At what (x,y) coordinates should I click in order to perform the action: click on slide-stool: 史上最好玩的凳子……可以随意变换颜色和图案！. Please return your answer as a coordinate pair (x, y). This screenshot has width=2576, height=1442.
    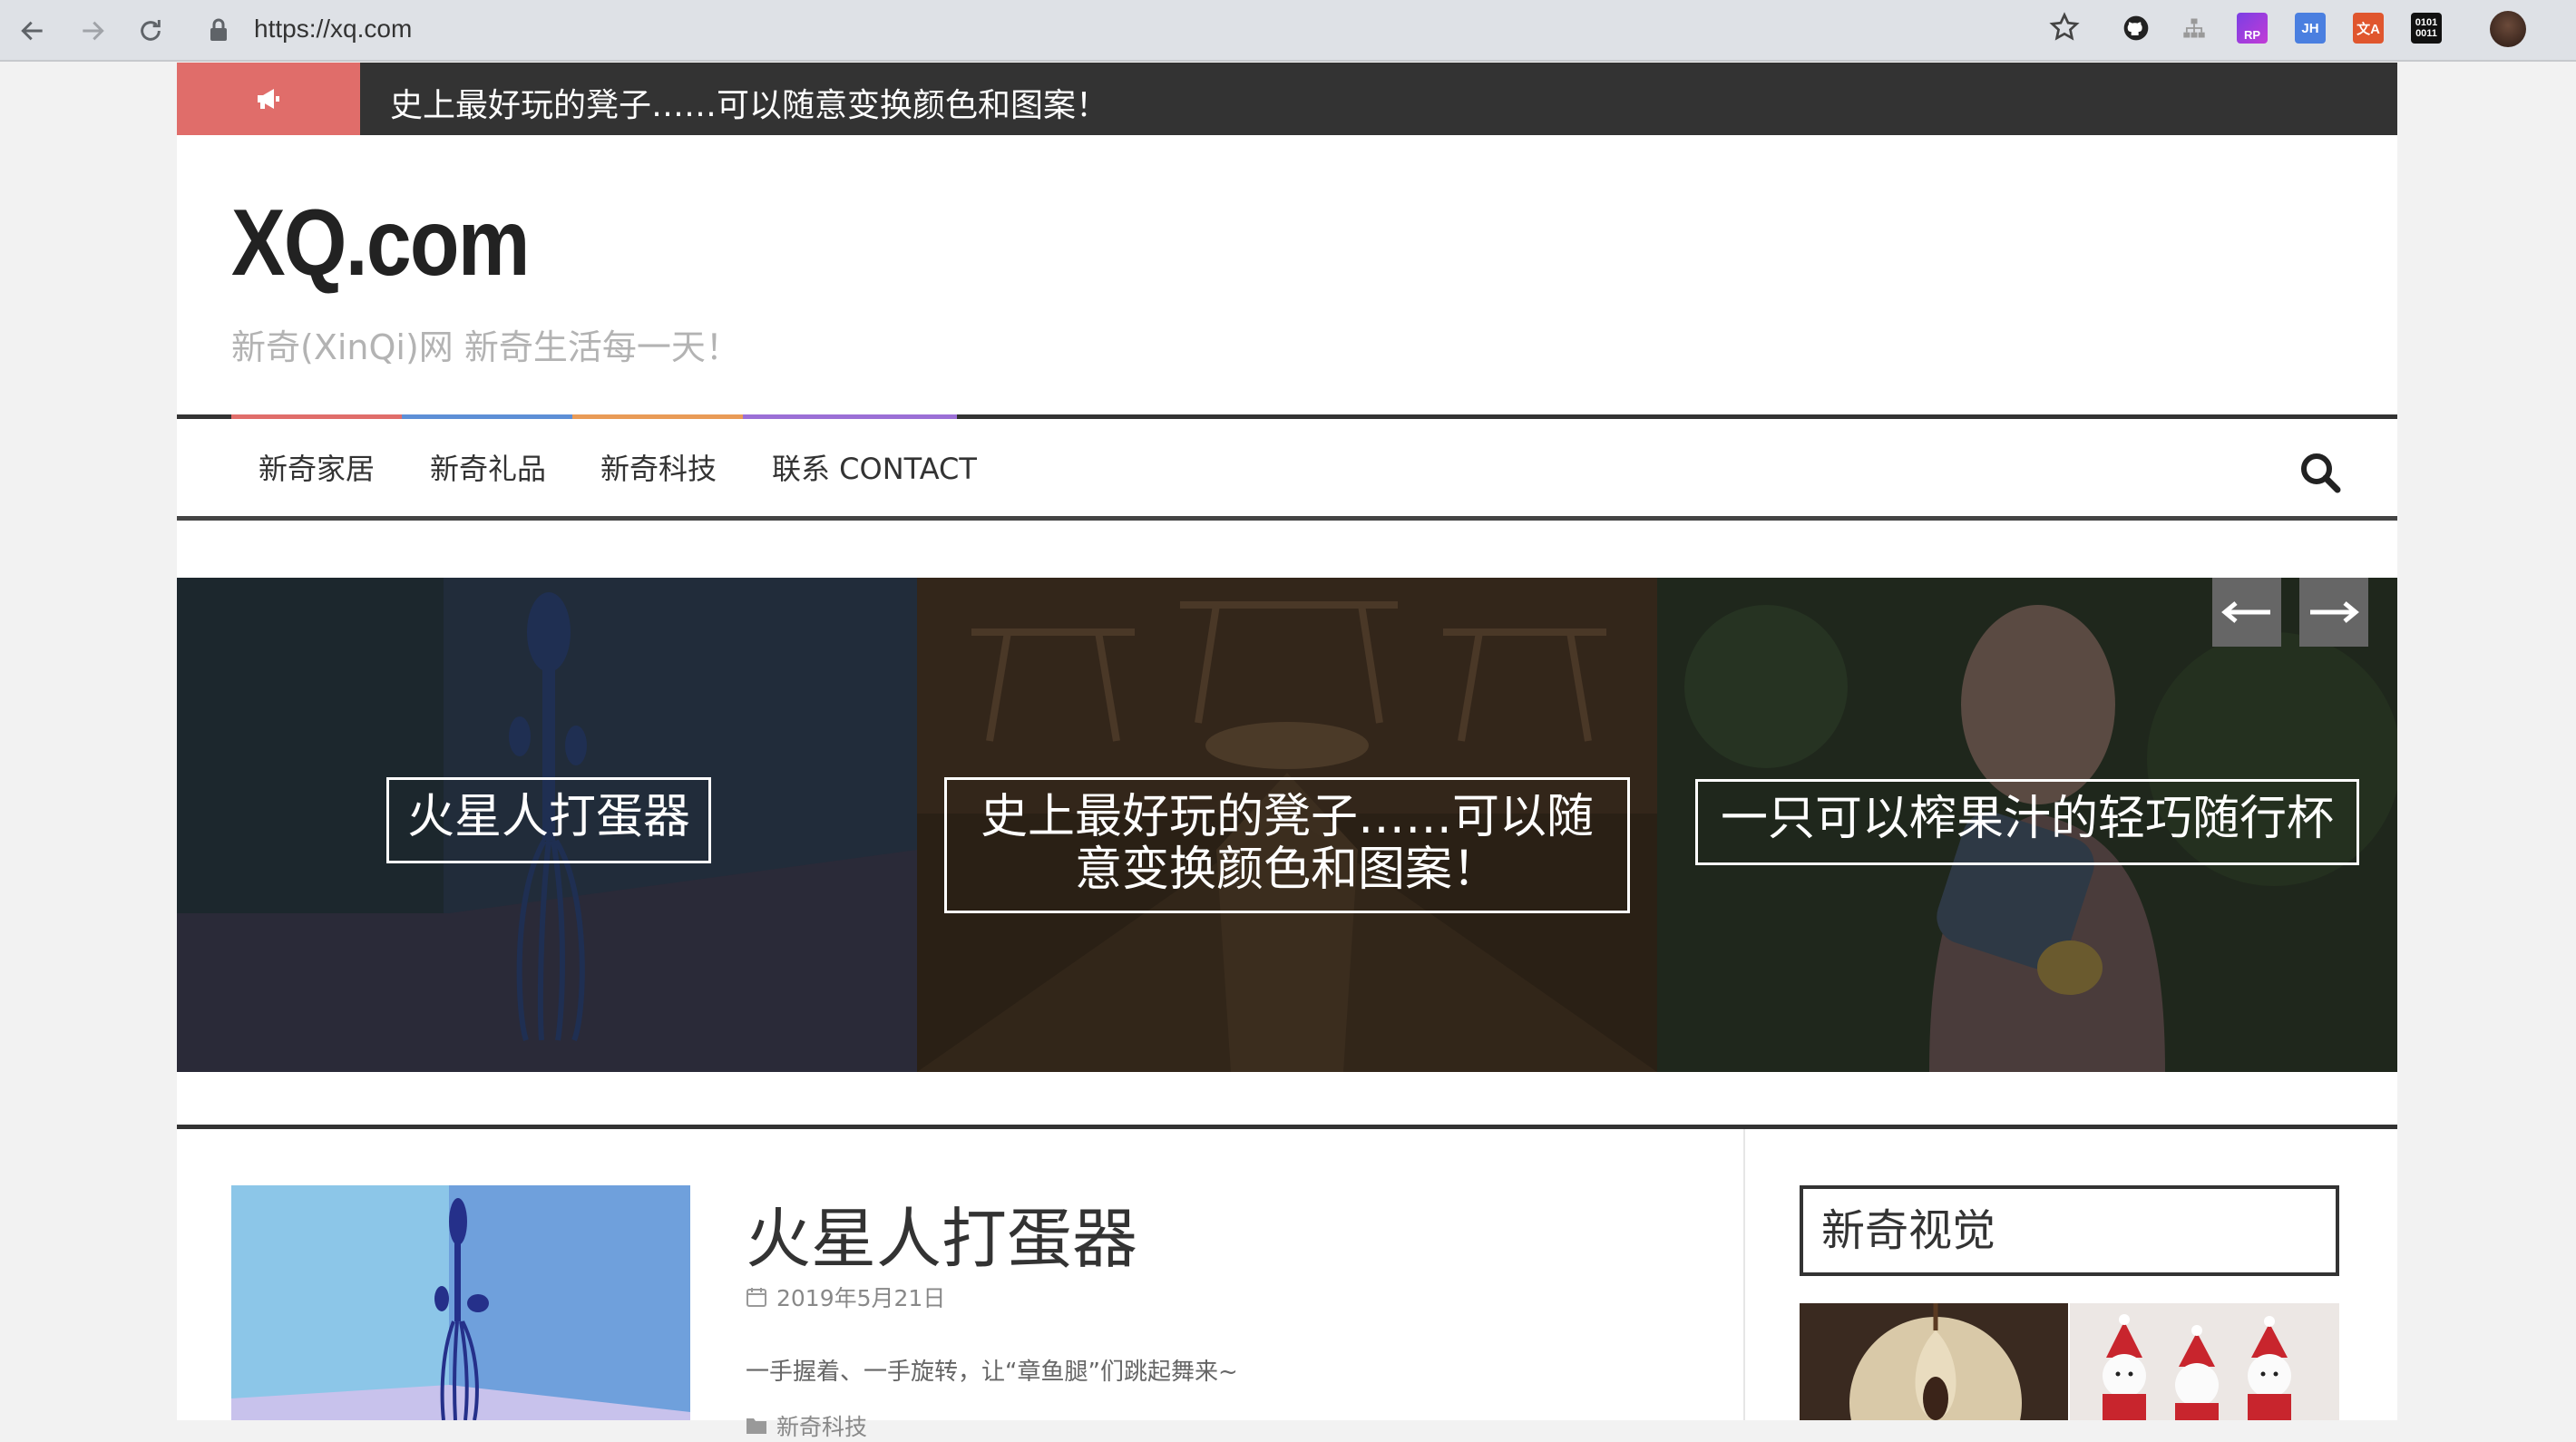
    Looking at the image, I should click on (1287, 825).